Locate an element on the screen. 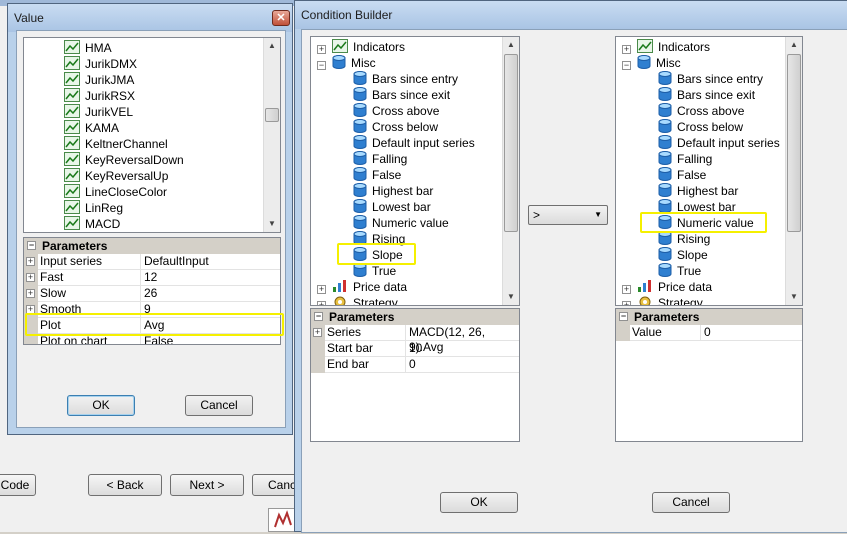 This screenshot has width=847, height=534. value-param-row: Plot Avg is located at coordinates (152, 326).